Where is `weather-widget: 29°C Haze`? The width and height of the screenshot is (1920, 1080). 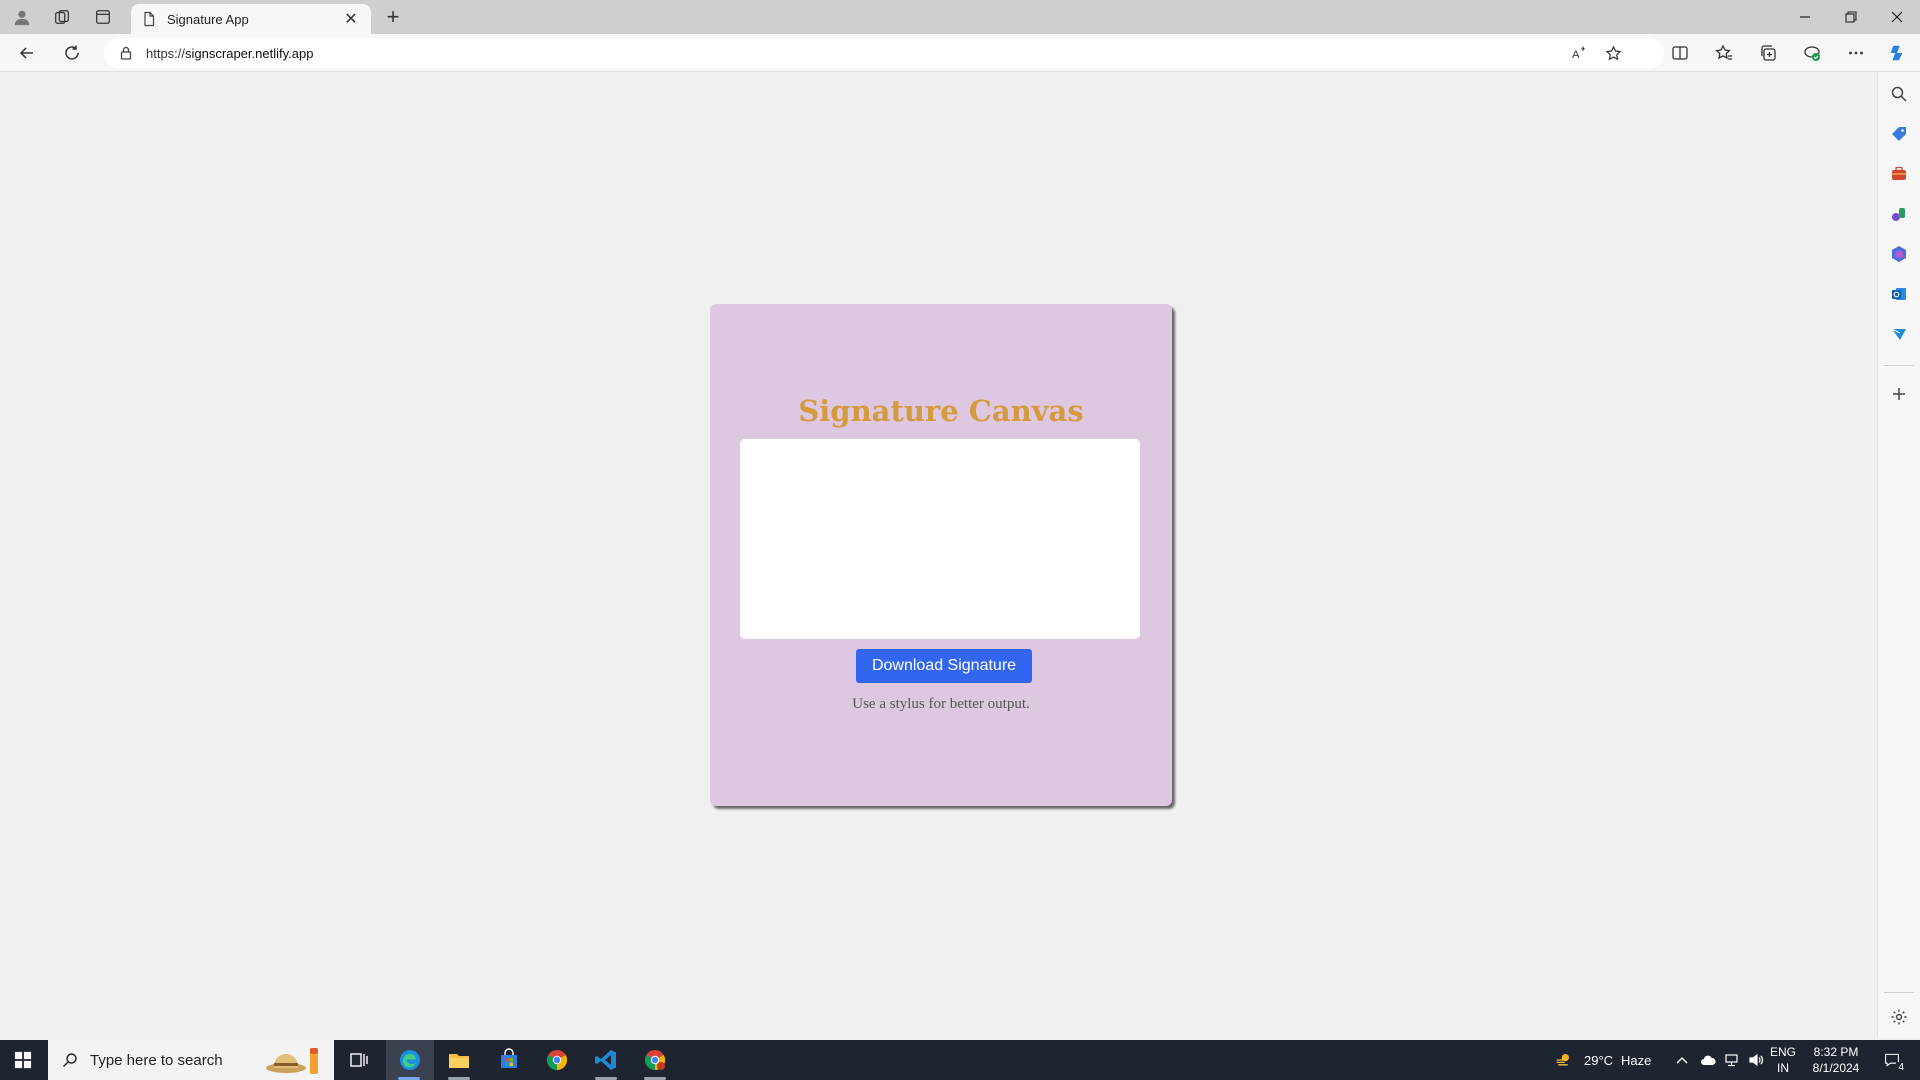 weather-widget: 29°C Haze is located at coordinates (1600, 1060).